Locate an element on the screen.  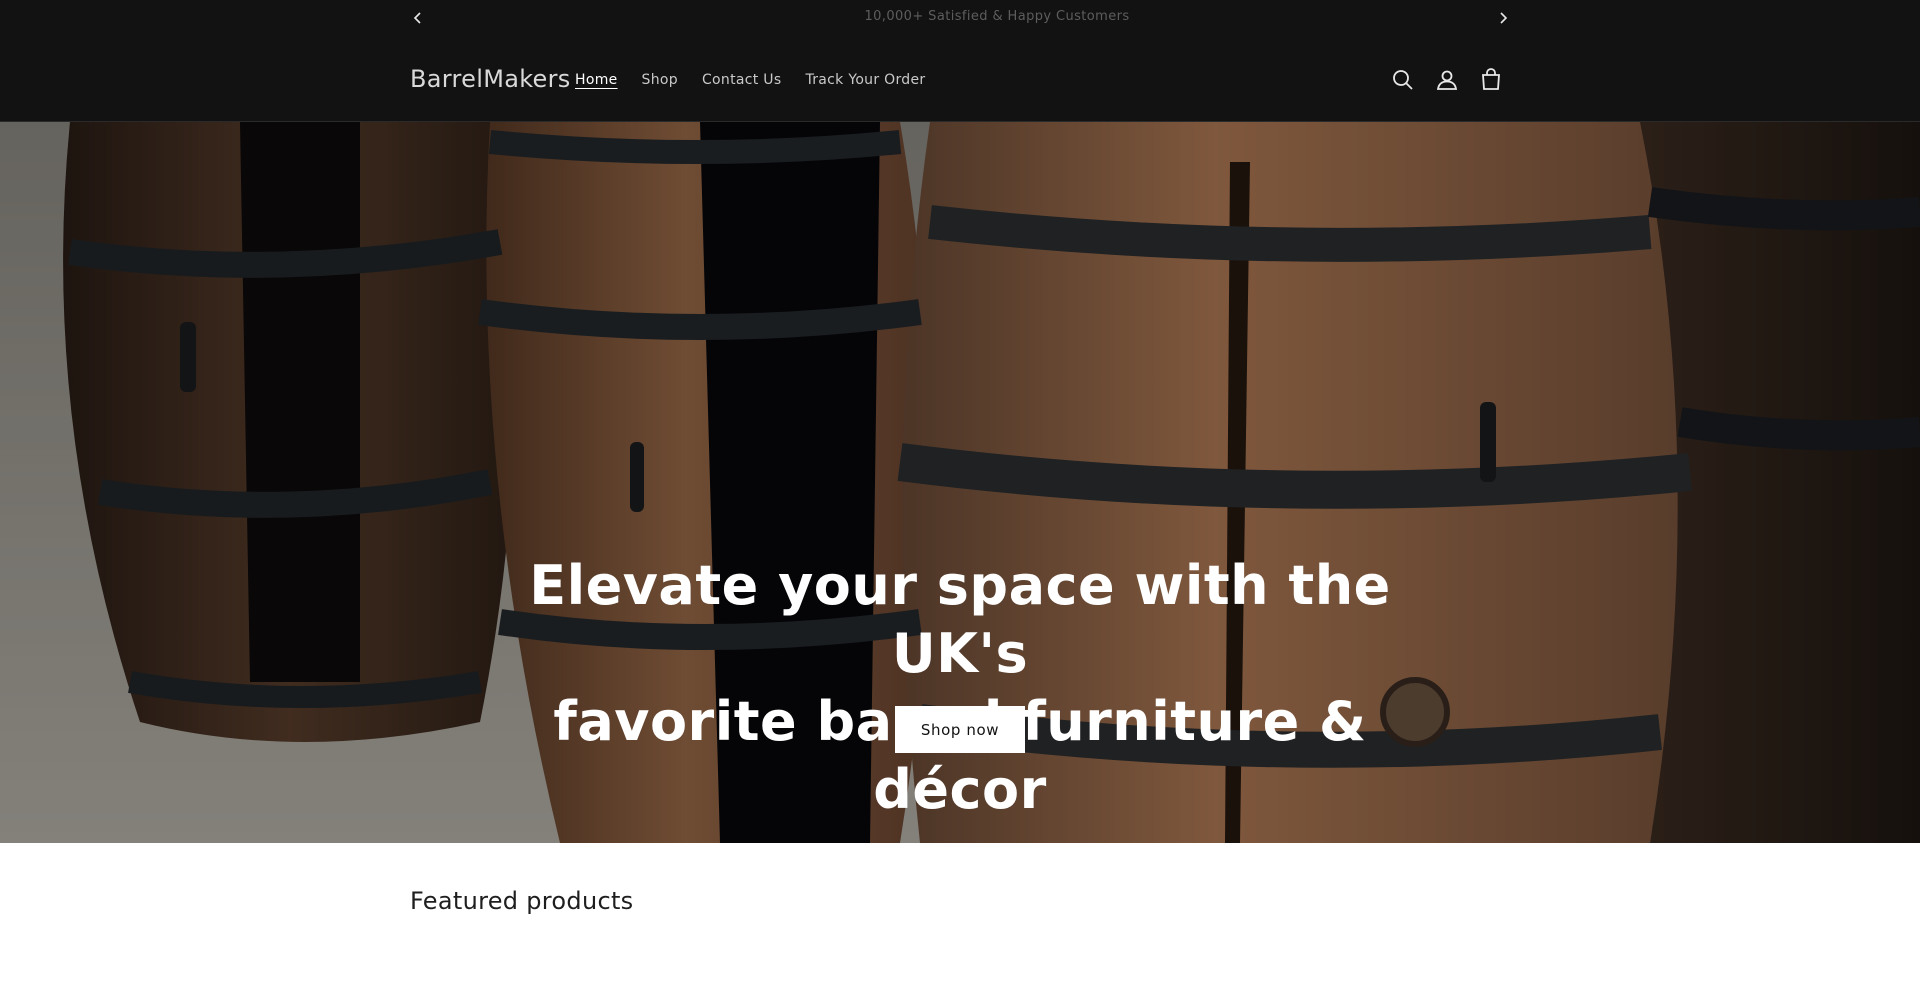
nav-item-home: Home is located at coordinates (596, 80).